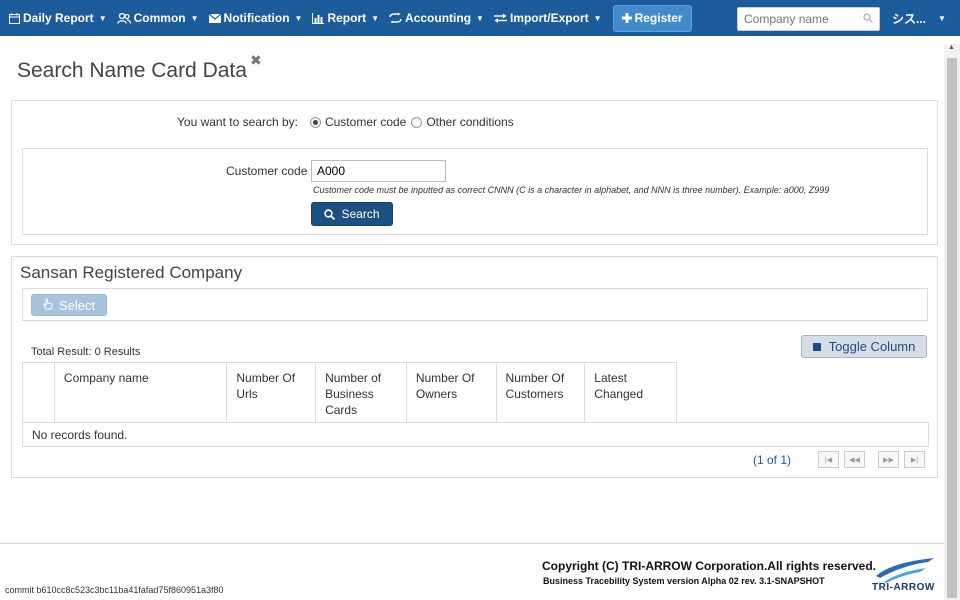  What do you see at coordinates (469, 122) in the screenshot?
I see `radio-other-conditions-label: Other conditions` at bounding box center [469, 122].